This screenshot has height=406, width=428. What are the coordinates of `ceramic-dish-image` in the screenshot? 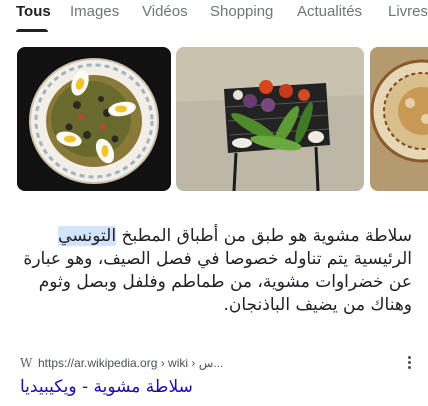 It's located at (399, 119).